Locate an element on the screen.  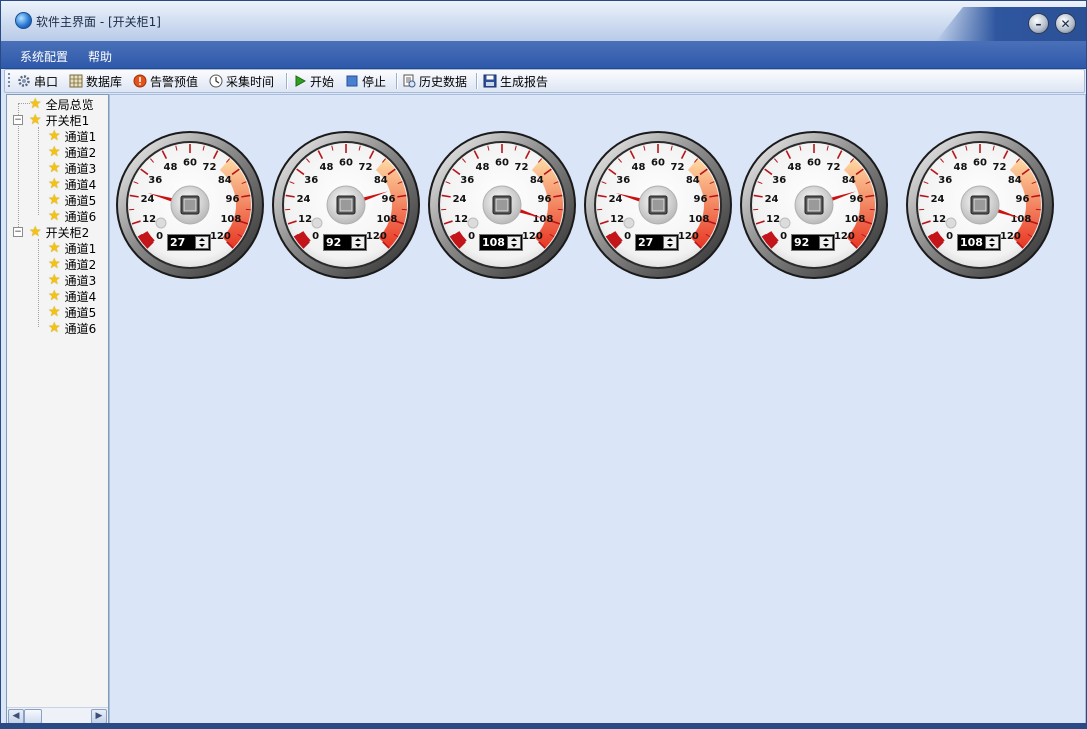
toolbar-sampling-time-button: 采集时间 is located at coordinates (241, 81).